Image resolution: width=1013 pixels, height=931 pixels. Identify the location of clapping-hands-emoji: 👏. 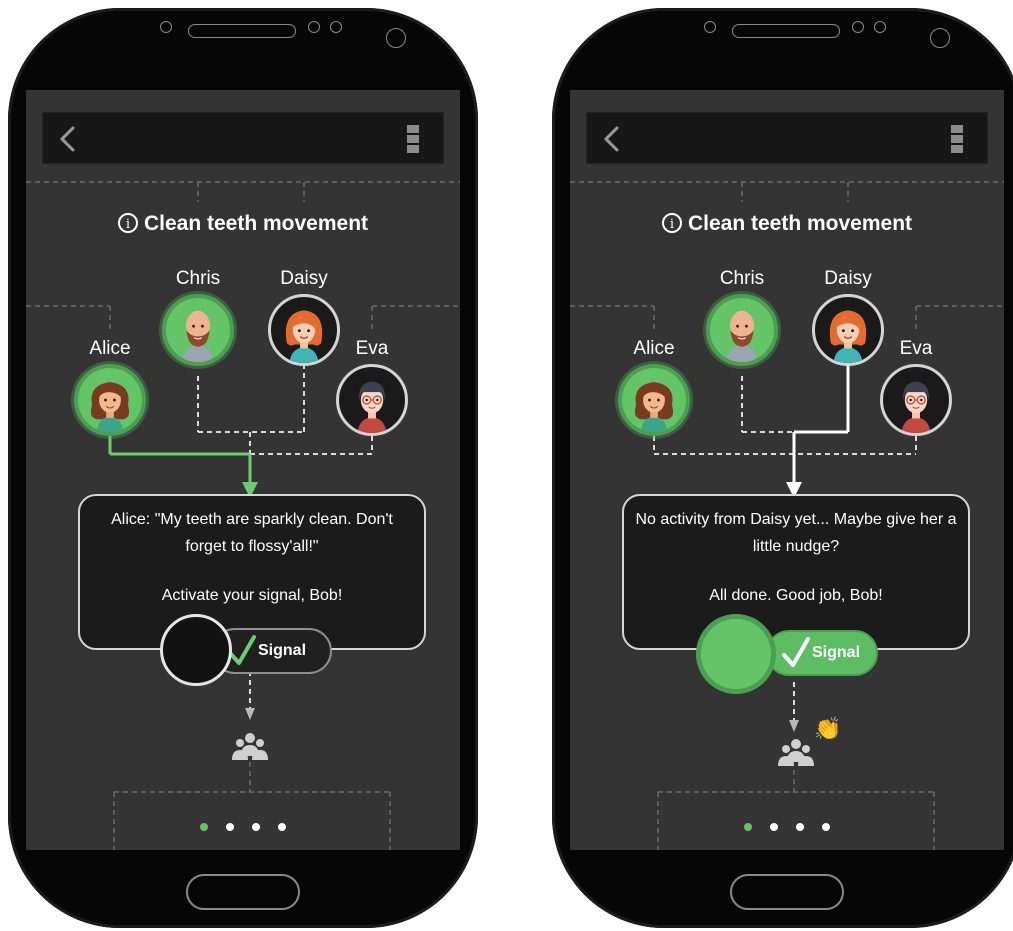
(828, 728).